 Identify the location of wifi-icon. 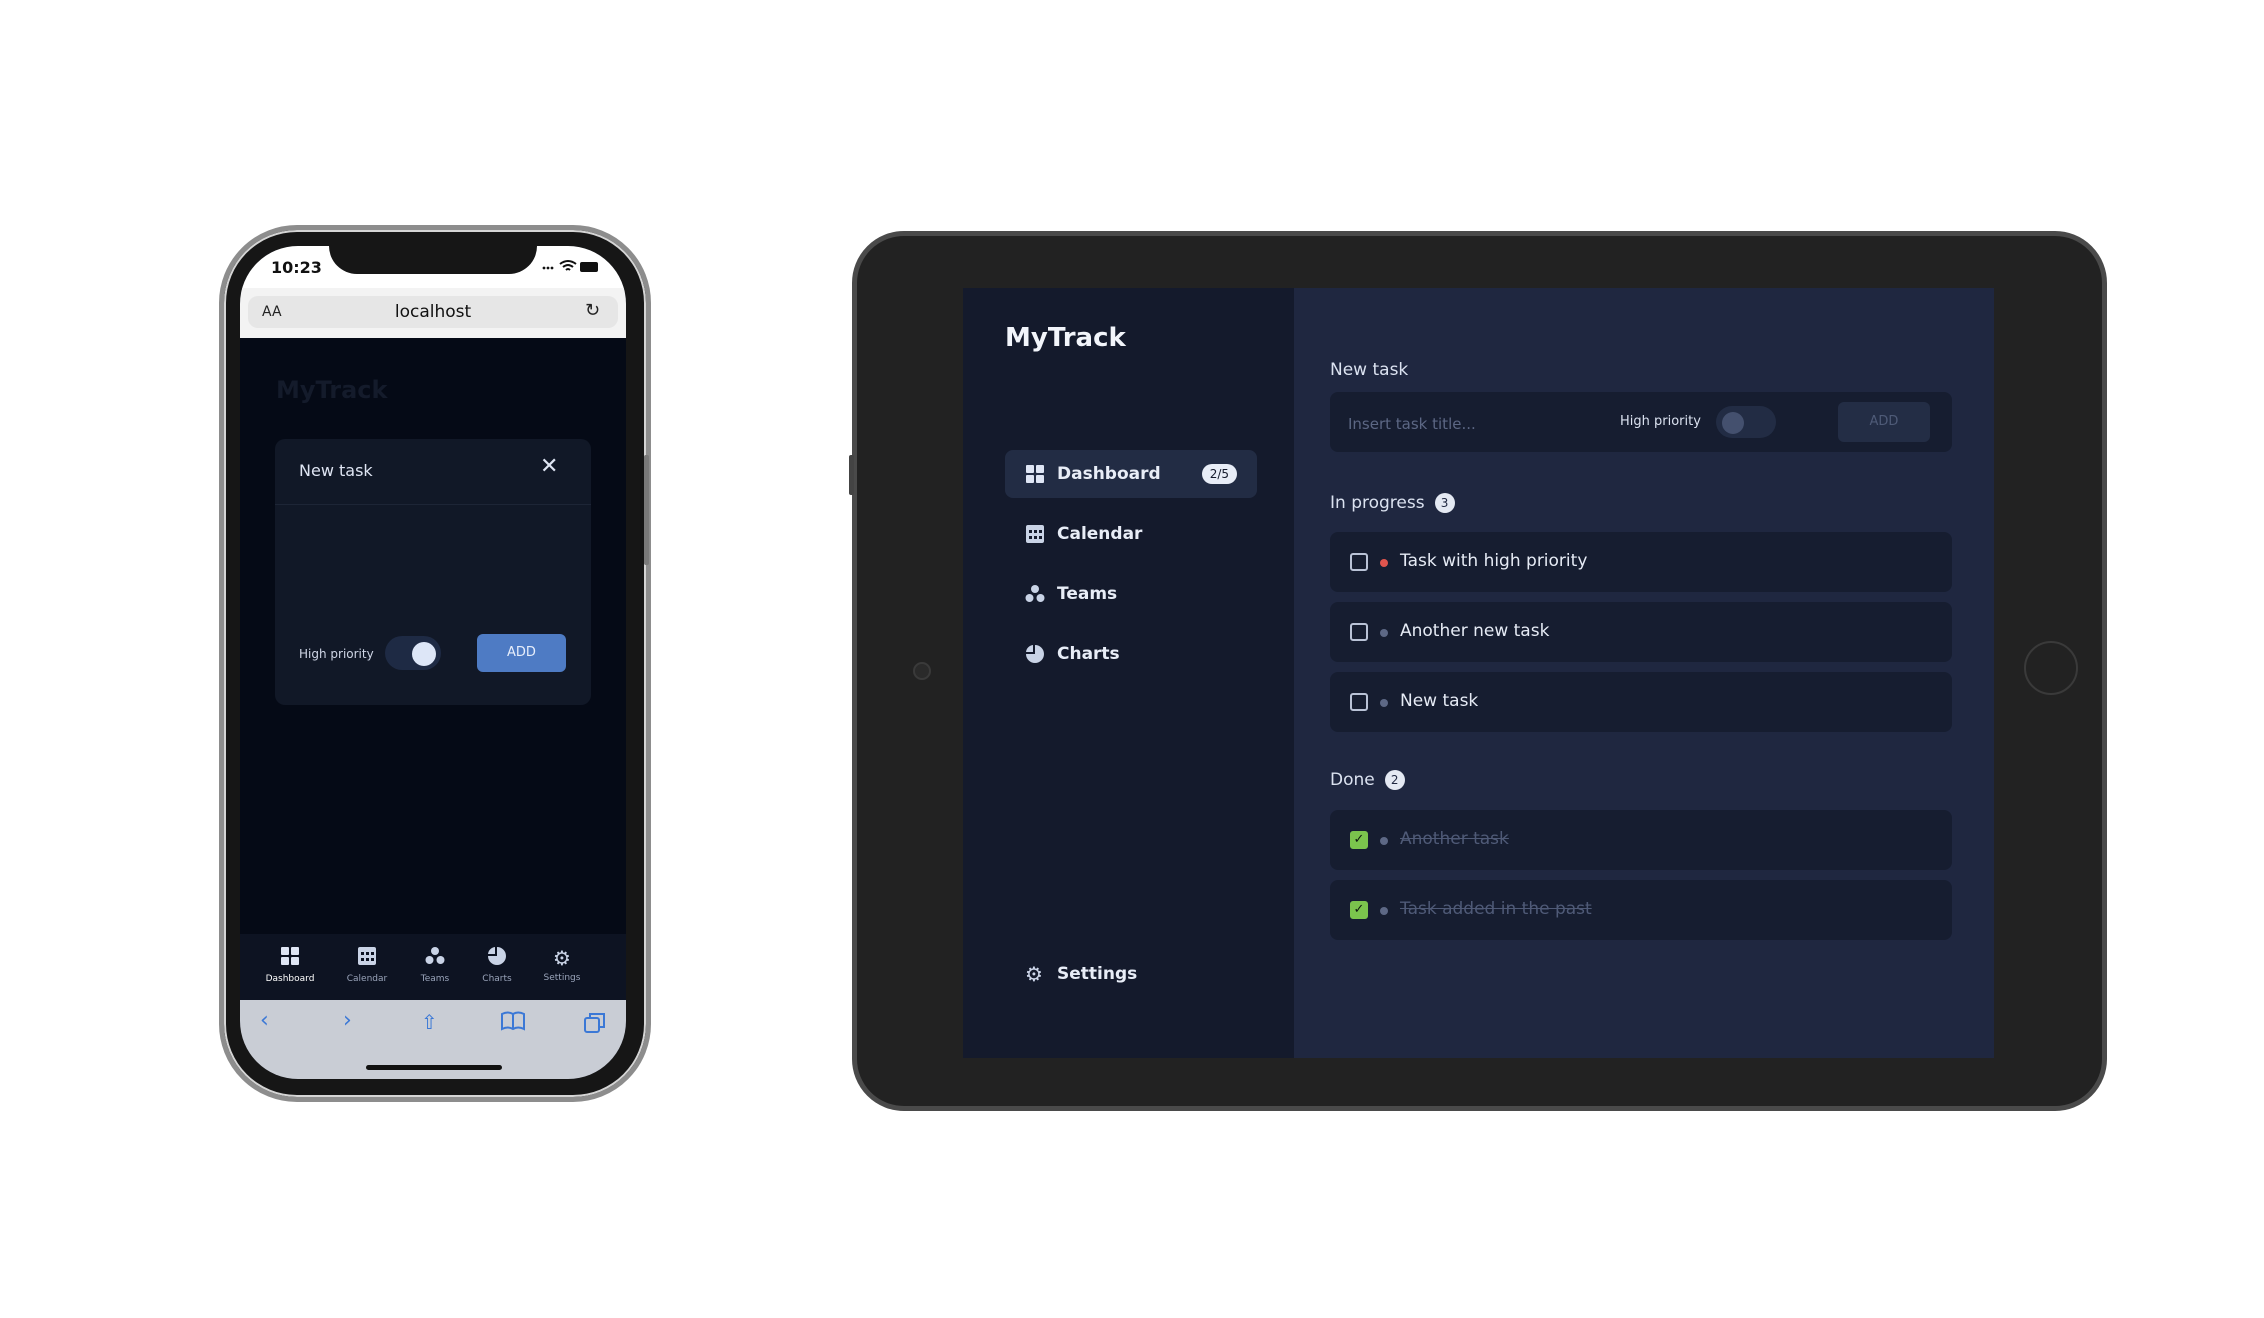
(568, 265).